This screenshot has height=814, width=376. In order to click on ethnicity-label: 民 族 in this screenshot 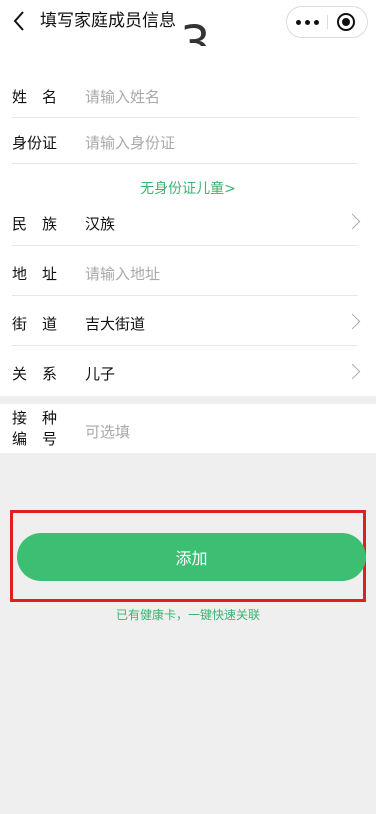, I will do `click(35, 224)`.